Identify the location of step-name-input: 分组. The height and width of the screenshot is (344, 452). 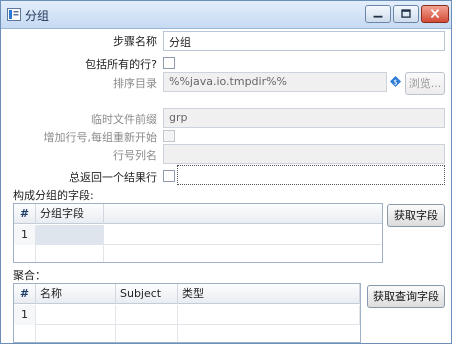
(304, 41).